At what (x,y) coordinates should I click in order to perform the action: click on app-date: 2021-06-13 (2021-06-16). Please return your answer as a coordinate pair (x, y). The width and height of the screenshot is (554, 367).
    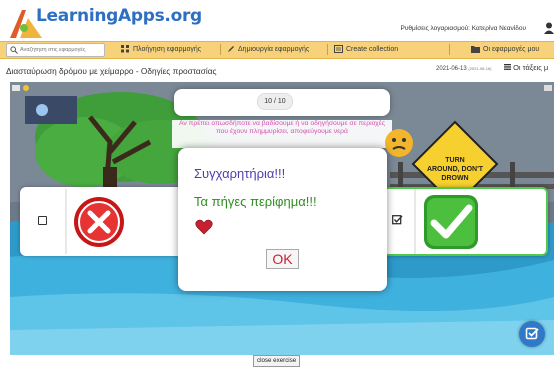
    Looking at the image, I should click on (464, 69).